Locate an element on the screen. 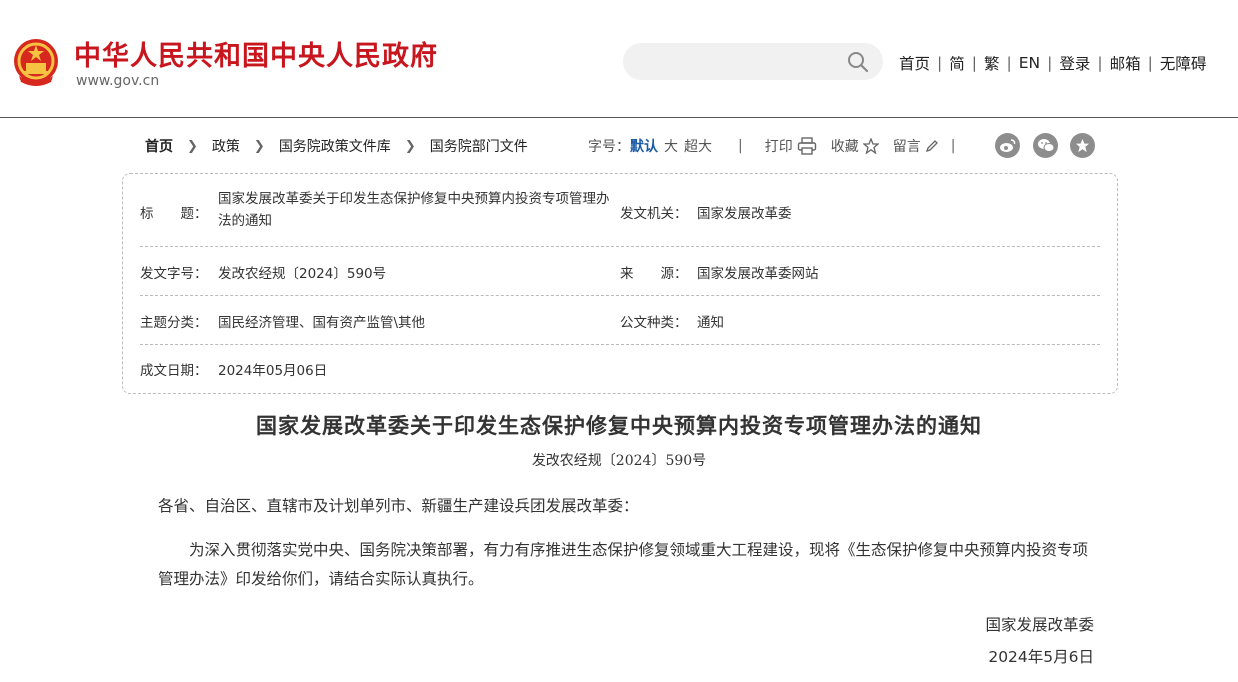  font-size-xlarge: 超大 is located at coordinates (698, 146).